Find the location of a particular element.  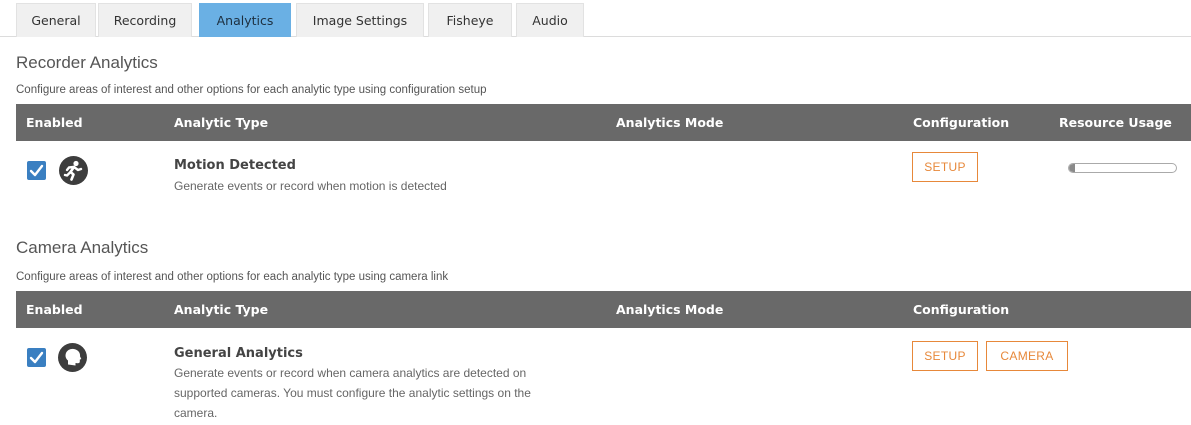

tab-analytics: Analytics is located at coordinates (245, 20).